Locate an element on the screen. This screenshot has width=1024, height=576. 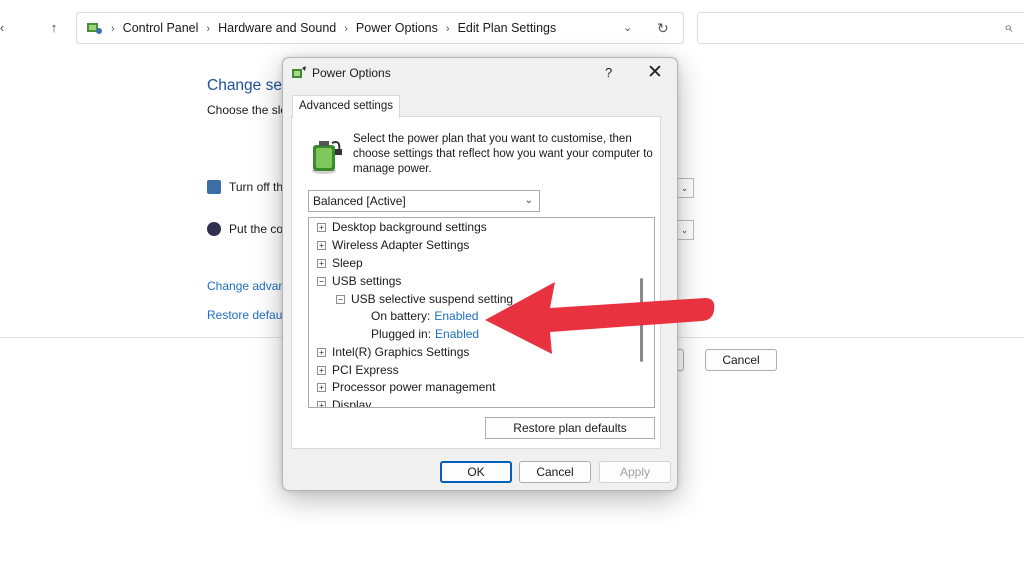
tree-item-processor-power: + Processor power management is located at coordinates (406, 387).